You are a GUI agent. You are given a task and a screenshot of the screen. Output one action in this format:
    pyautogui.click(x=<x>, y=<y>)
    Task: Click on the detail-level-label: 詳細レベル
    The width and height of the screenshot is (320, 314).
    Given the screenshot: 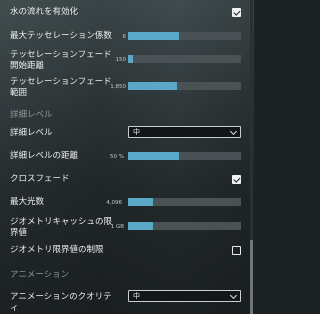 What is the action you would take?
    pyautogui.click(x=31, y=133)
    